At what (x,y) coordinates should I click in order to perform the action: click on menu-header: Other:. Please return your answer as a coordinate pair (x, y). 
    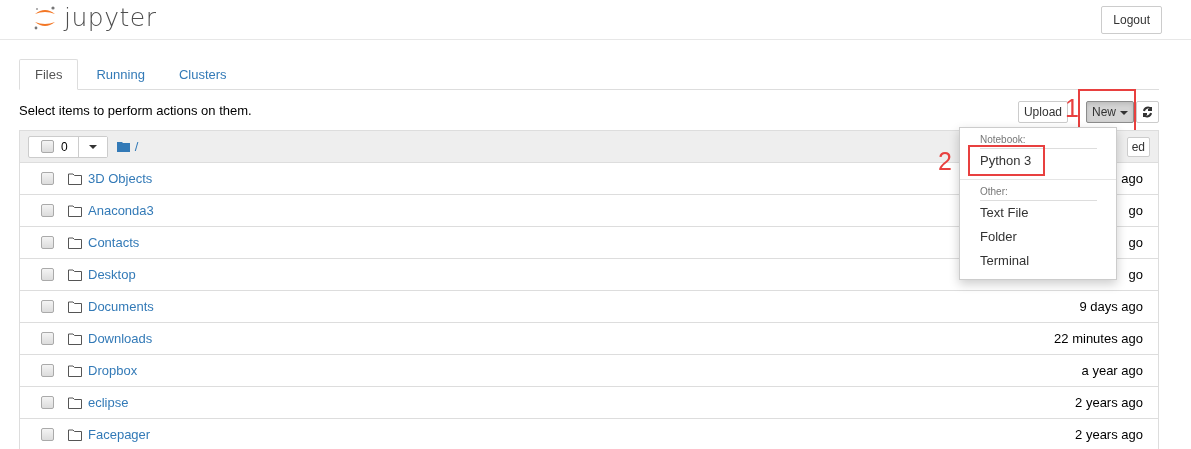
    Looking at the image, I should click on (1038, 192).